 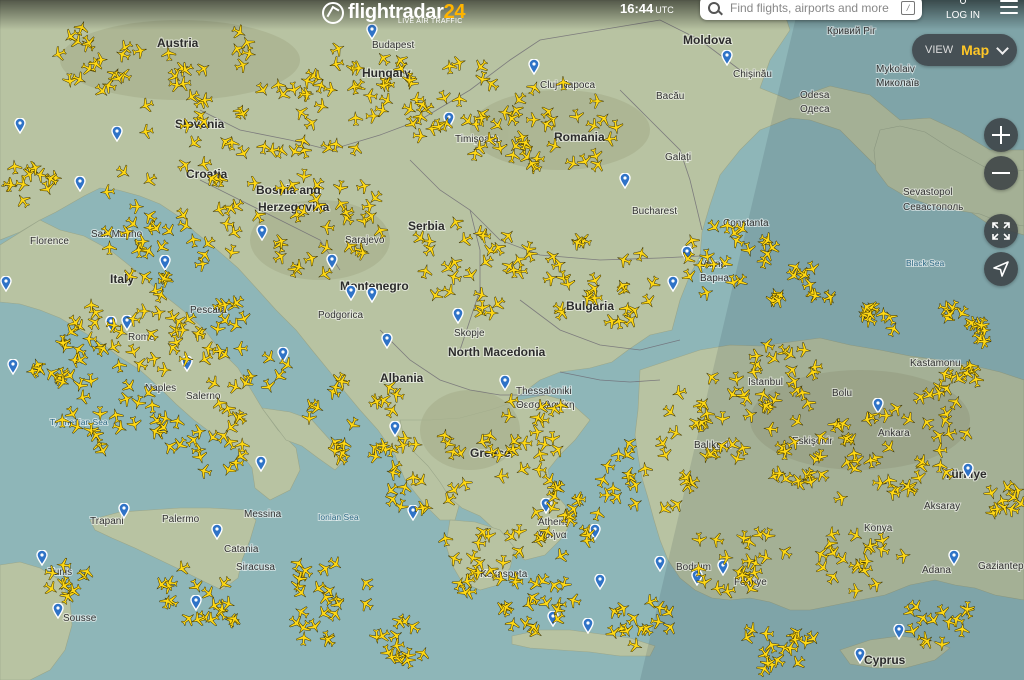 What do you see at coordinates (181, 519) in the screenshot?
I see `map-label-city: Palermo` at bounding box center [181, 519].